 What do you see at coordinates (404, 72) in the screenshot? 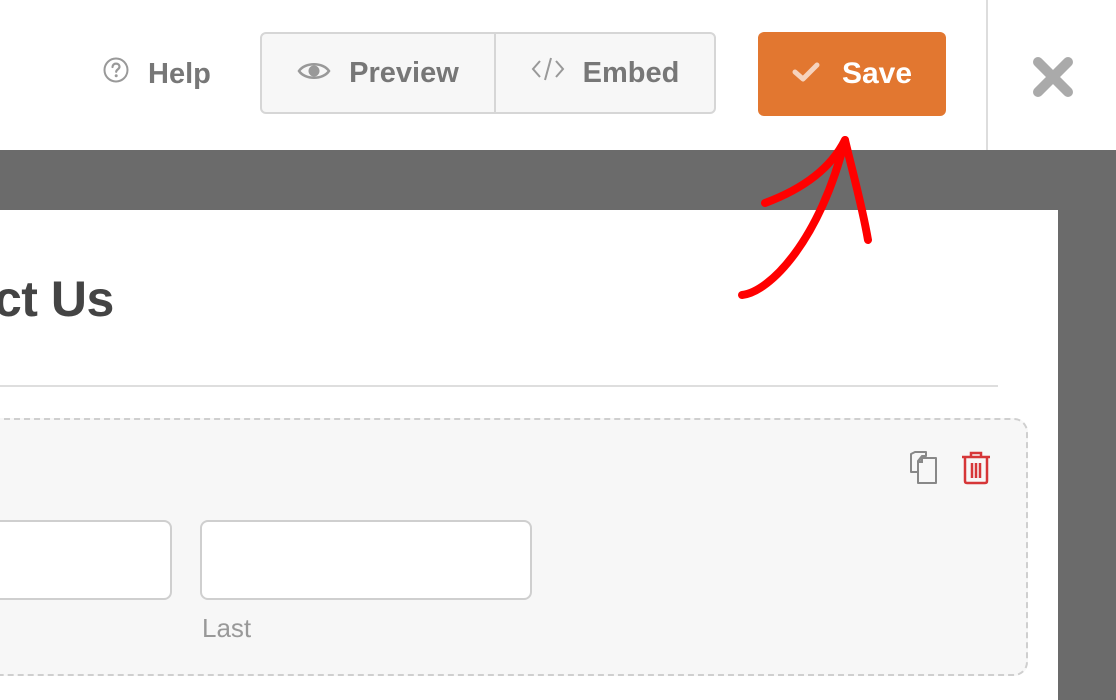
I see `preview-label: Preview` at bounding box center [404, 72].